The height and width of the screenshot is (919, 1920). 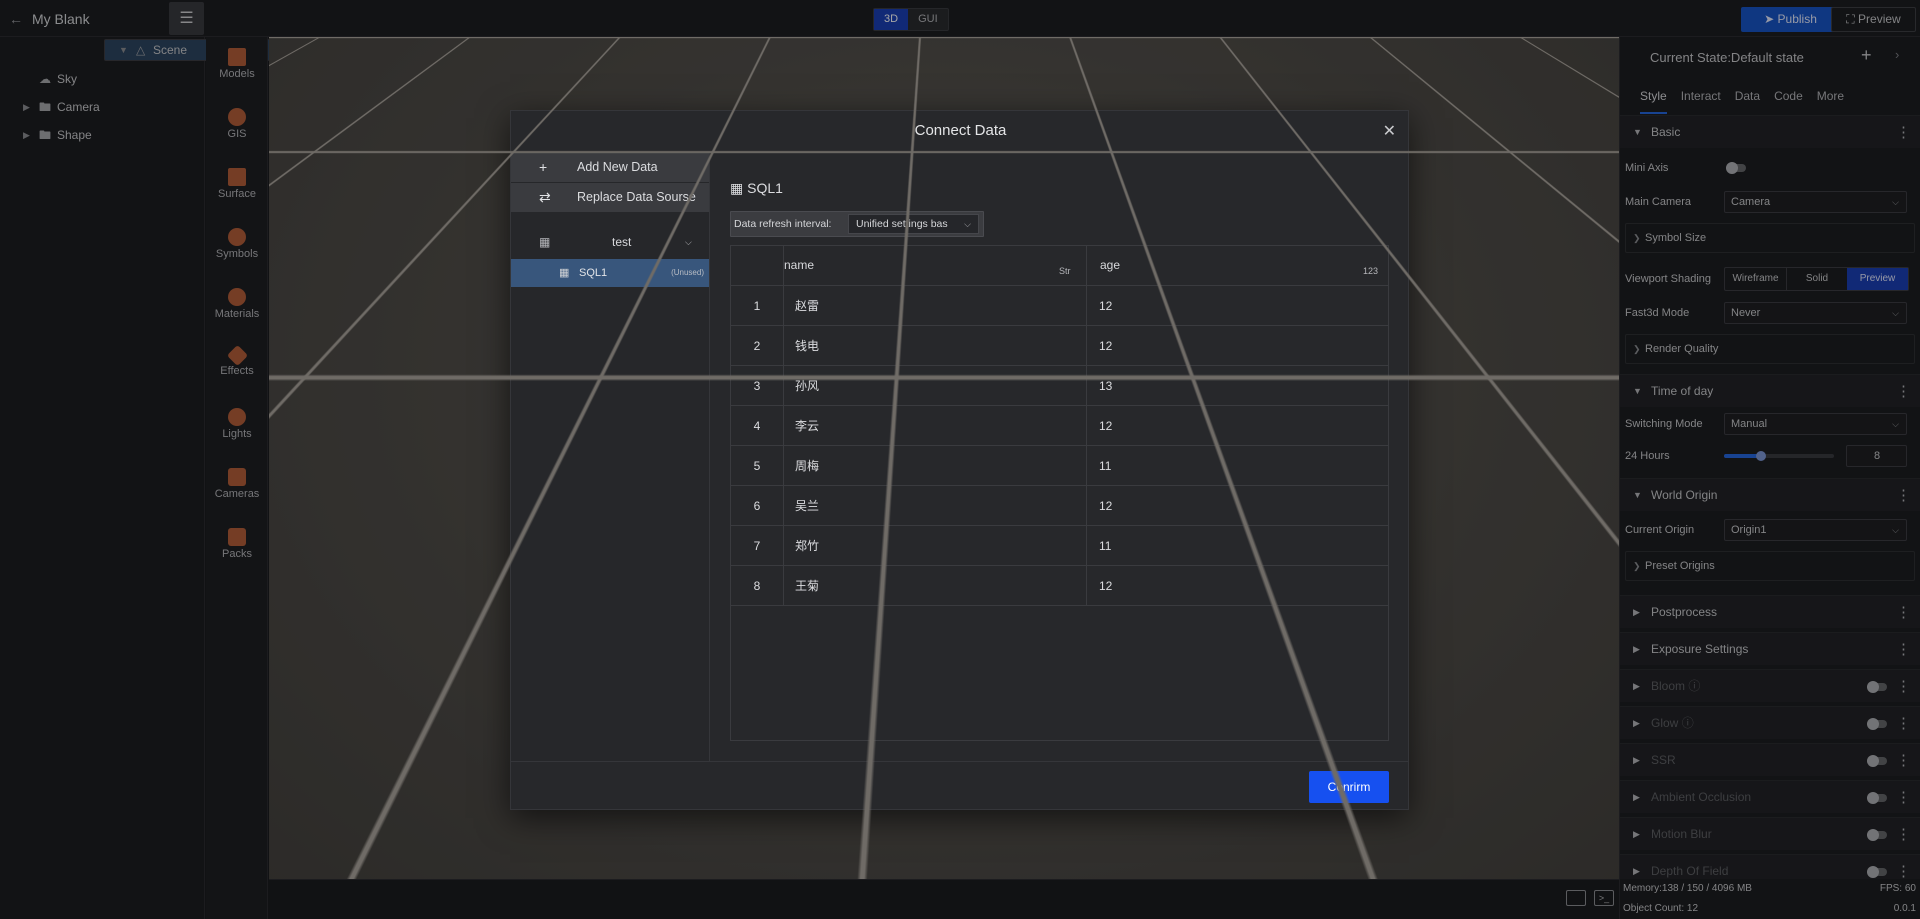 What do you see at coordinates (1349, 787) in the screenshot?
I see `confirm-button: Conrirm` at bounding box center [1349, 787].